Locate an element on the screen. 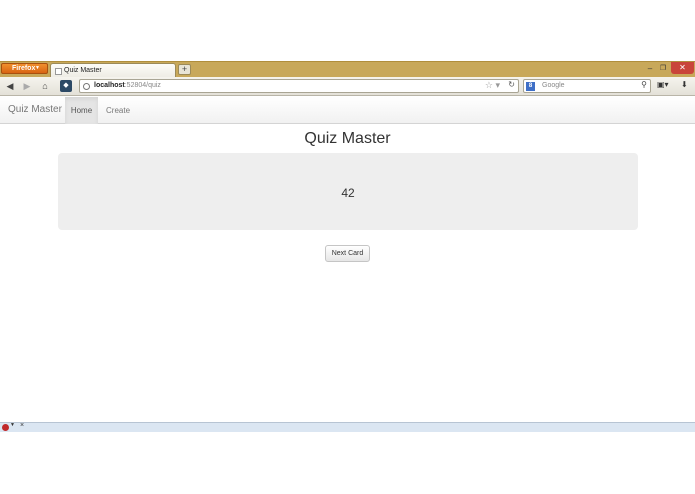 Image resolution: width=695 pixels, height=494 pixels. search-placeholder: Google is located at coordinates (553, 85).